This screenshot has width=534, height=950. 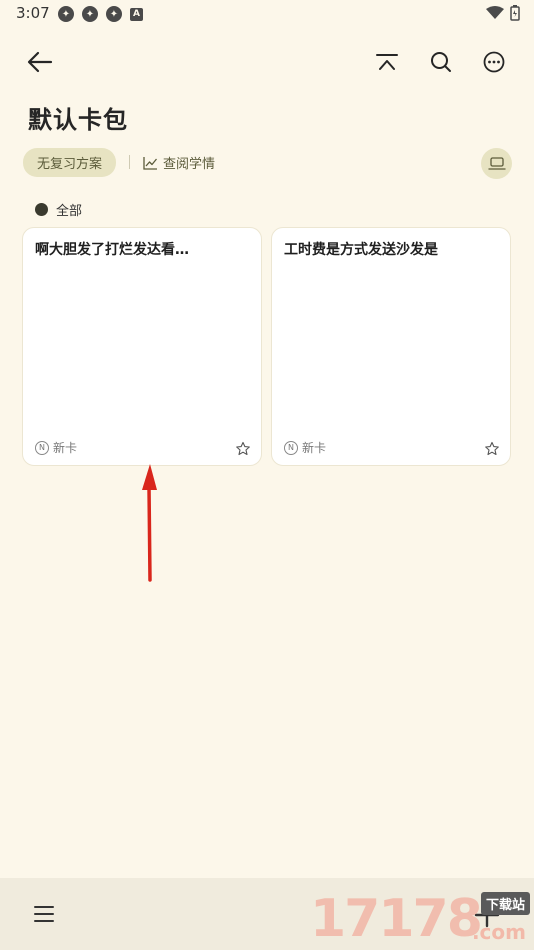 I want to click on site-watermark: 17178 下载站 .com, so click(x=421, y=919).